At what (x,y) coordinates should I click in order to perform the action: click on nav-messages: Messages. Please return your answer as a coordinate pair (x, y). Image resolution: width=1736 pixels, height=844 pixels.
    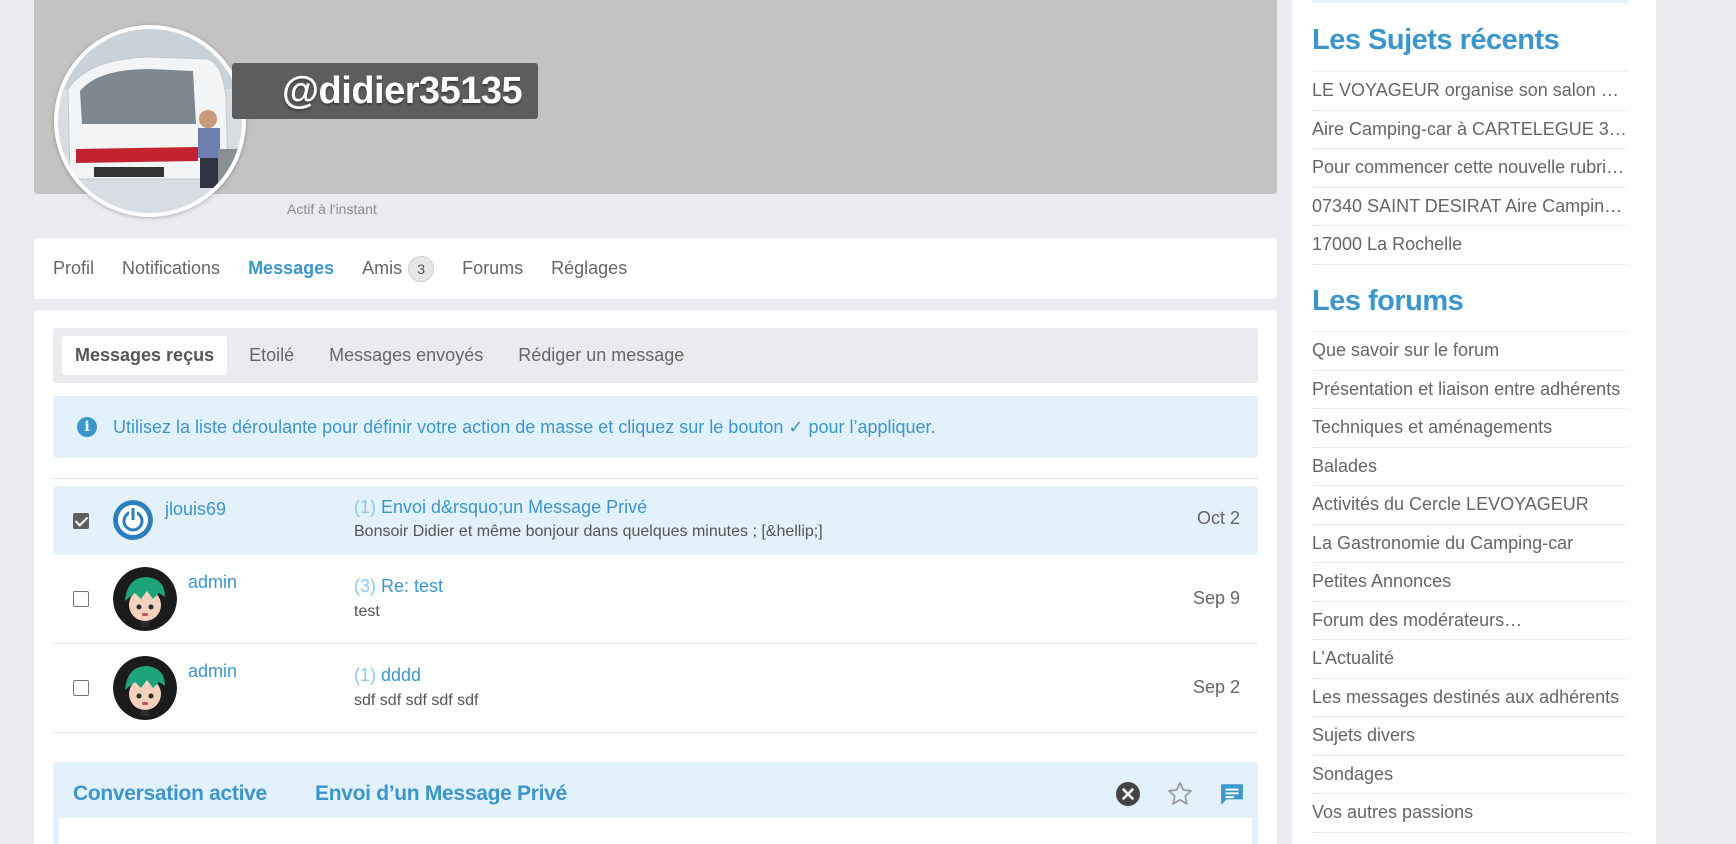
    Looking at the image, I should click on (291, 268).